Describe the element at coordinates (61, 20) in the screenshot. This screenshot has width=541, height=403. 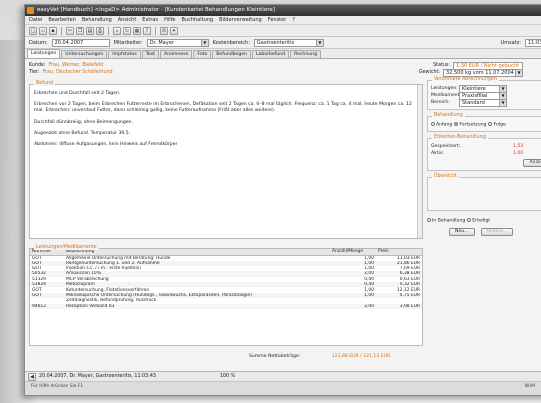
I see `menu-bearbeiten: Bearbeiten` at that location.